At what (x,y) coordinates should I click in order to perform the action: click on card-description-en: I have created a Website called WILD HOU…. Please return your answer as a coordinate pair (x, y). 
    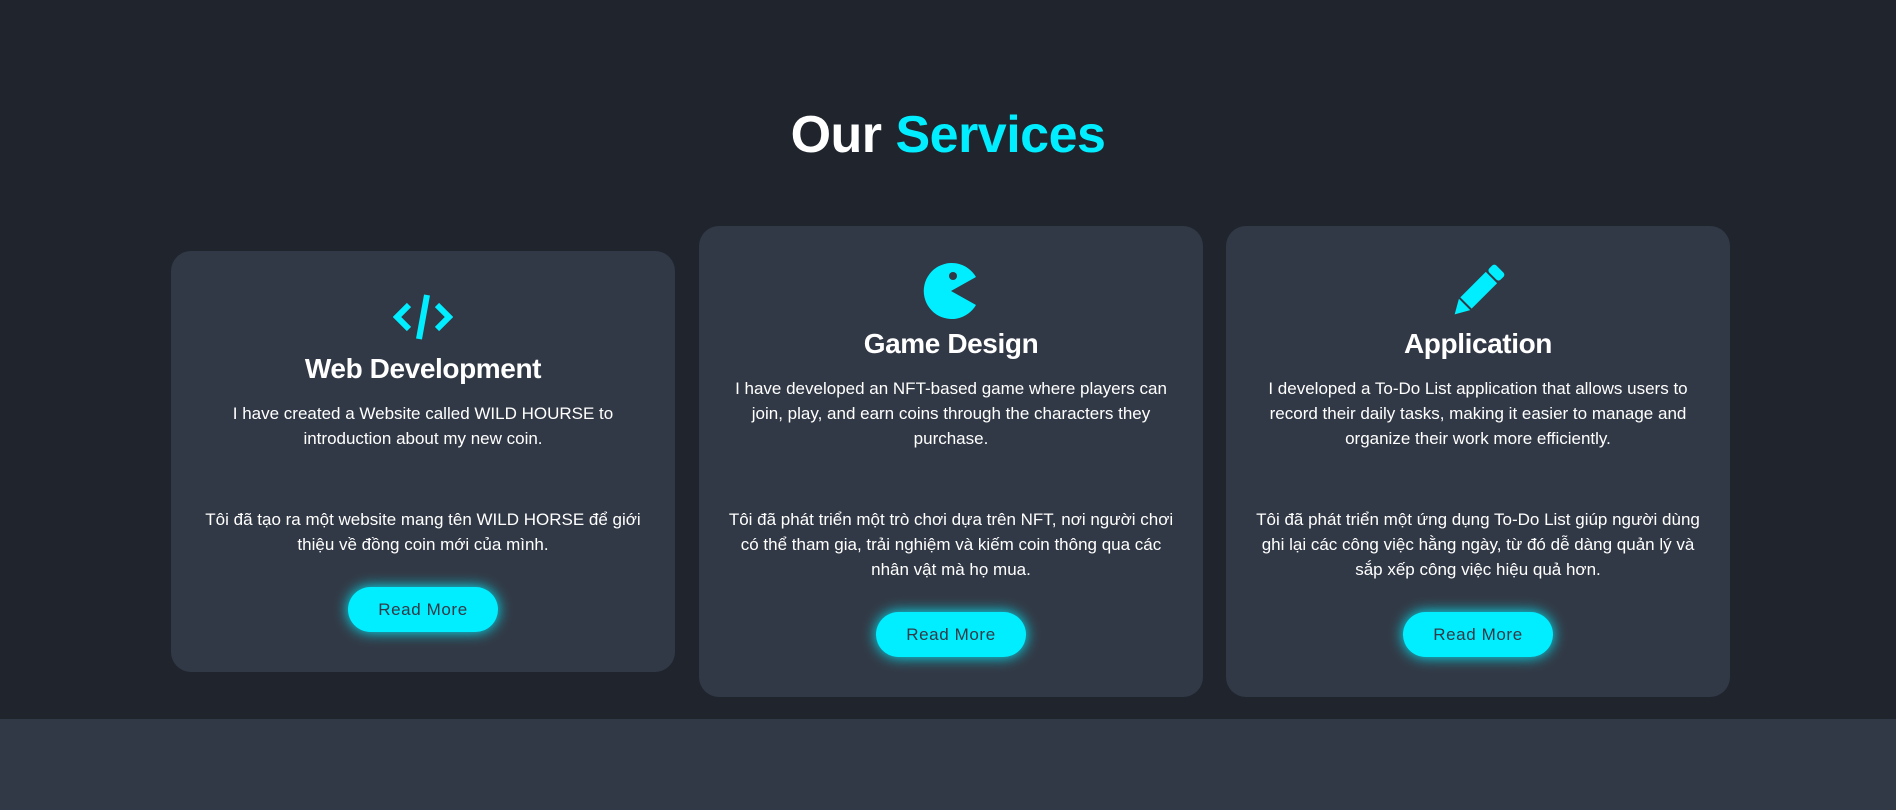
    Looking at the image, I should click on (423, 426).